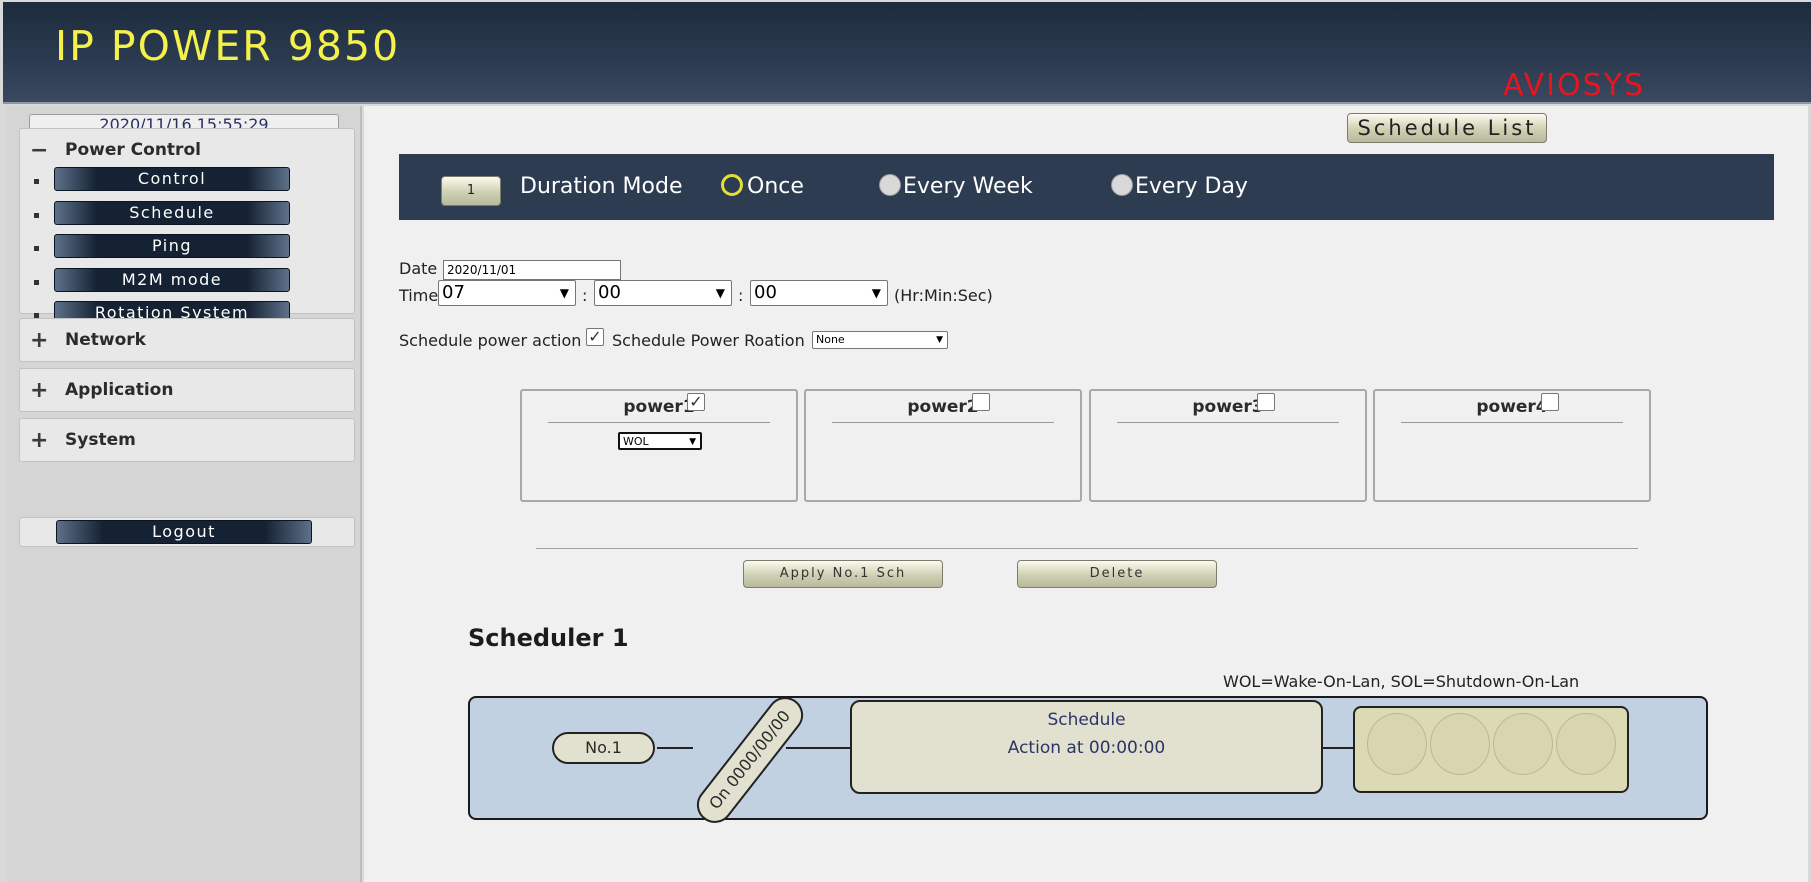 The height and width of the screenshot is (882, 1811). I want to click on every-day-label: Every Day, so click(1191, 186).